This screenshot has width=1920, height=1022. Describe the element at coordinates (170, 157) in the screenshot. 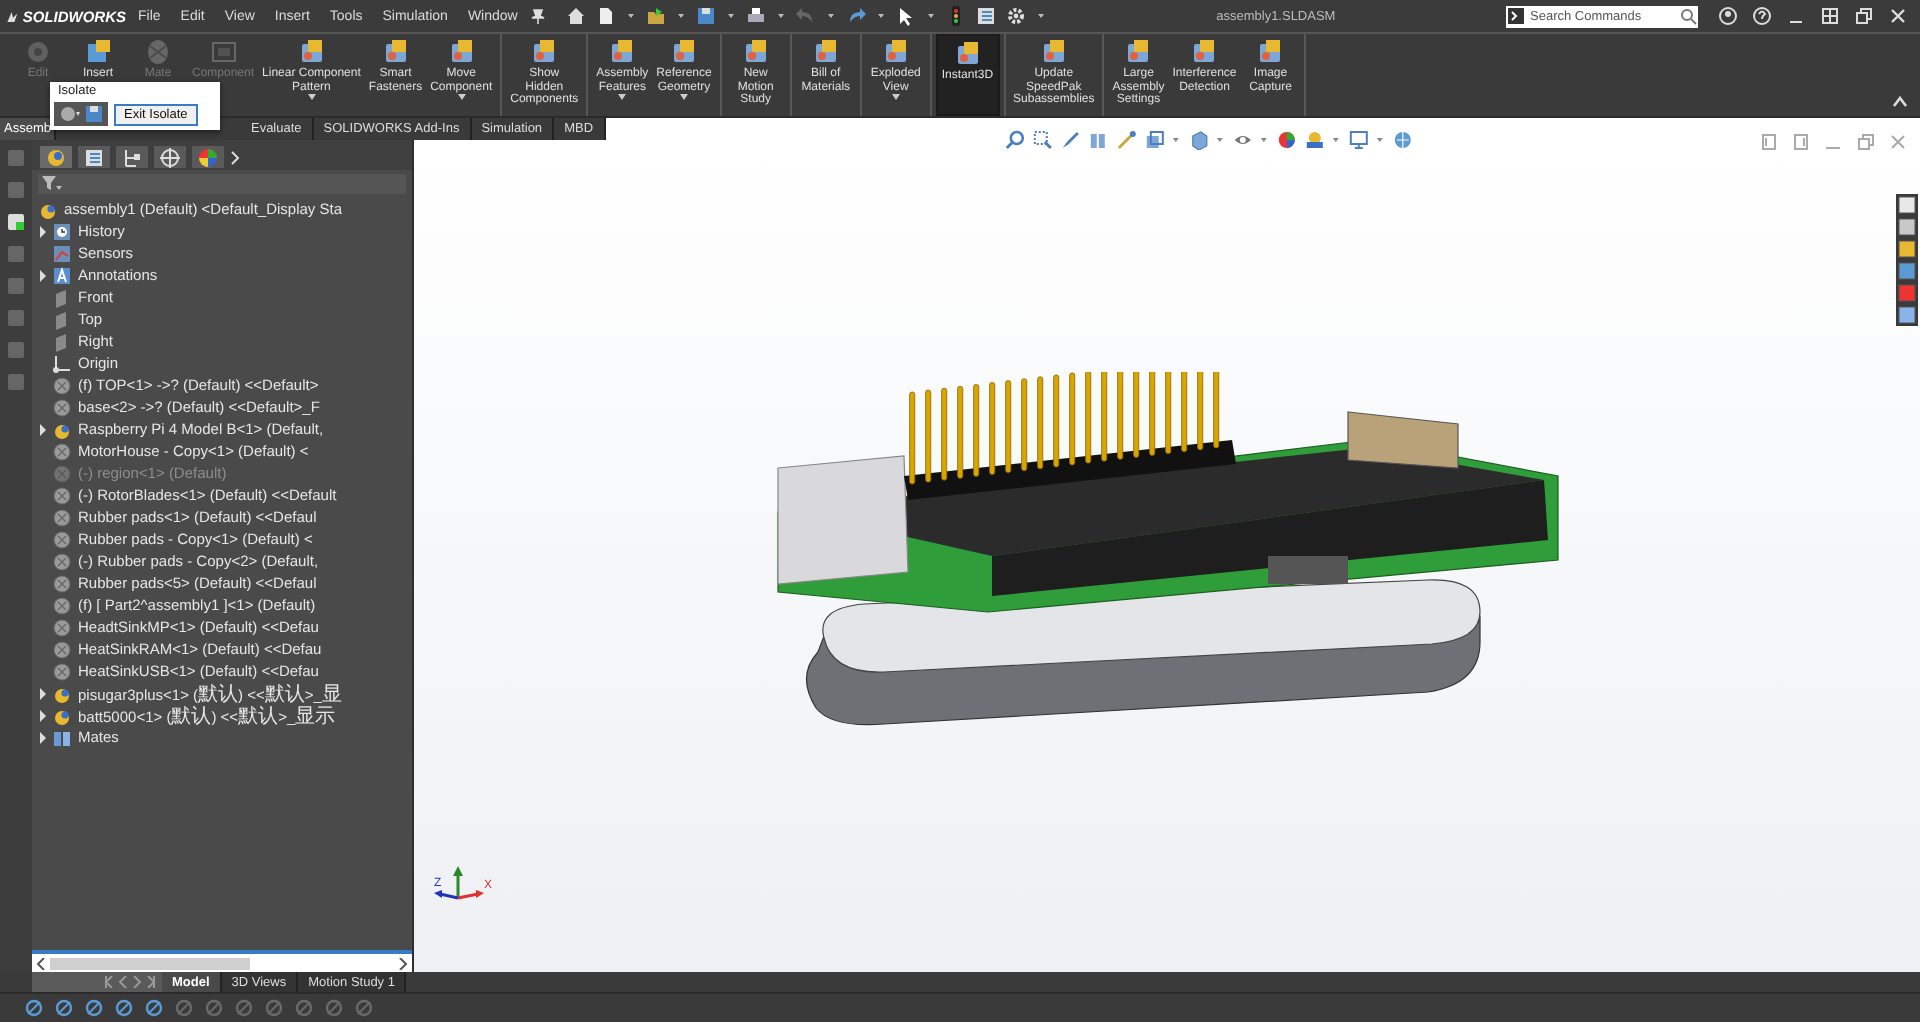

I see `crosshair-icon` at that location.